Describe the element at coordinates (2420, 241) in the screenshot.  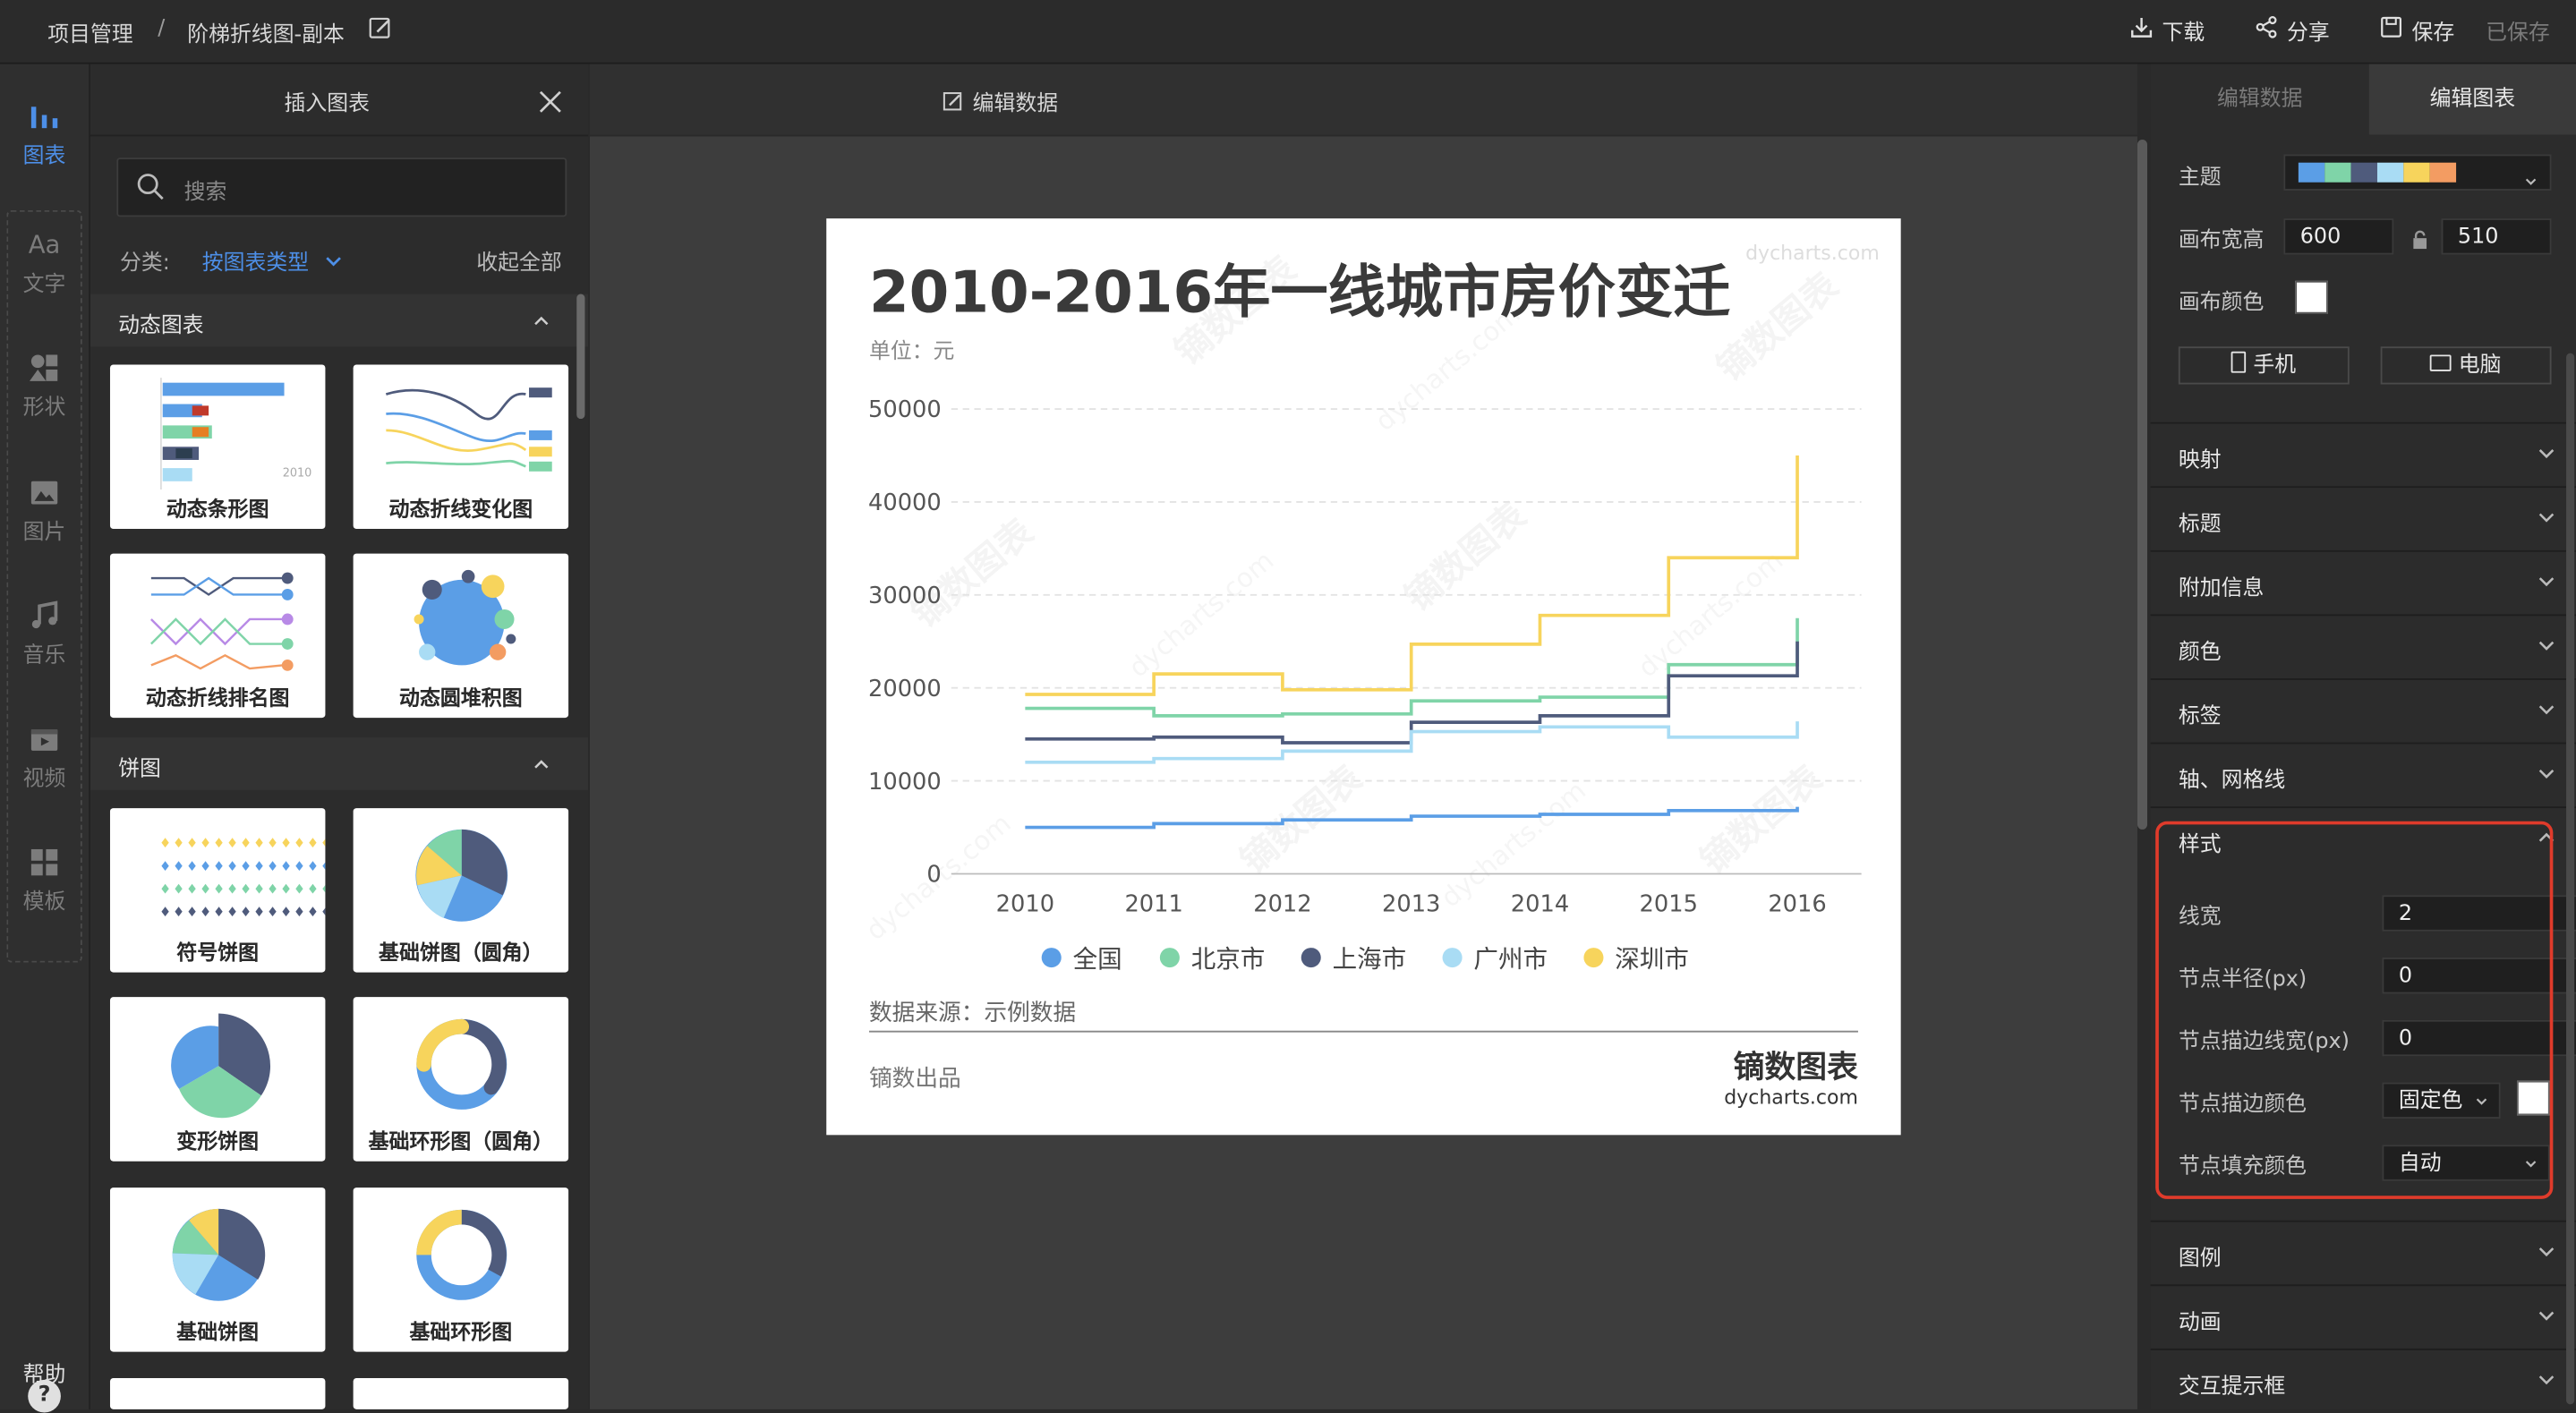
I see `lock-icon` at that location.